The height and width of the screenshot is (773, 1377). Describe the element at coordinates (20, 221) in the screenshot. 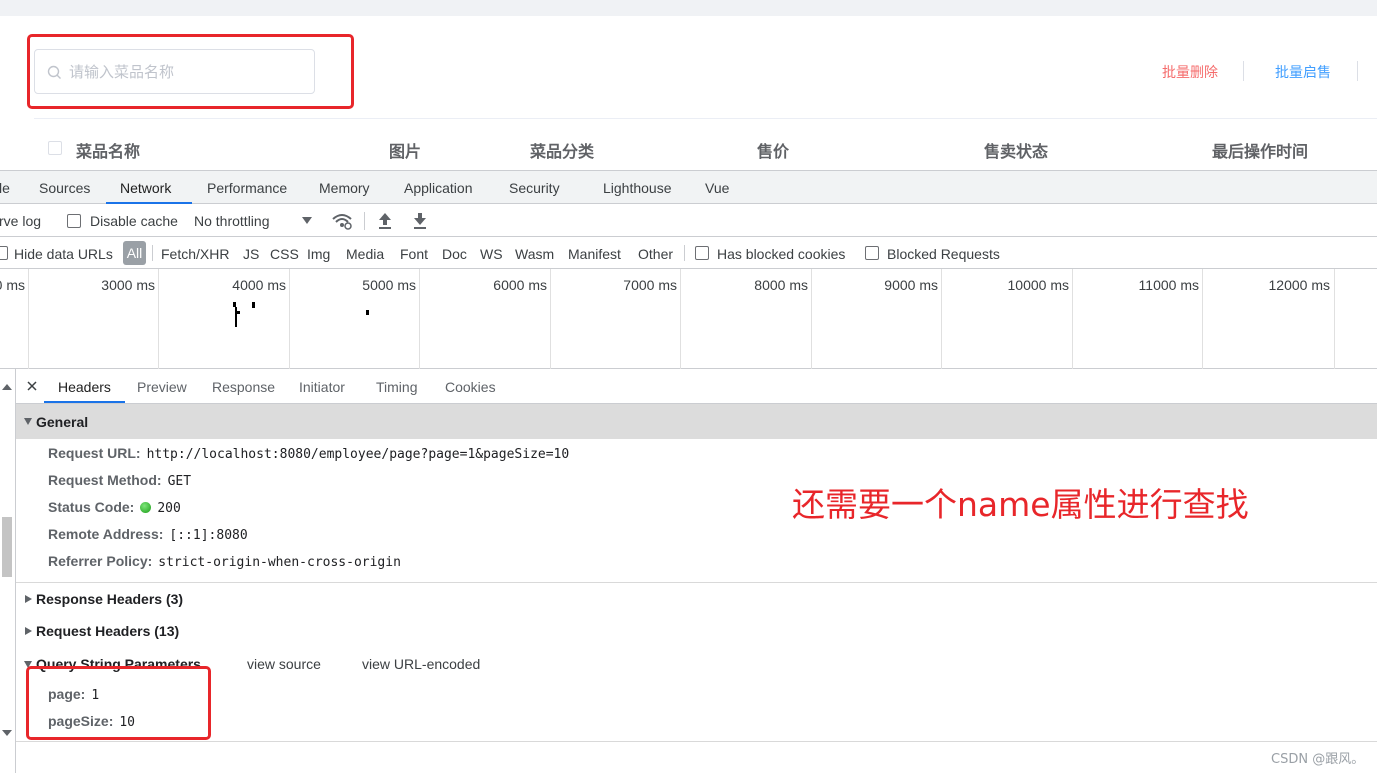

I see `preserve-log-label: rve log` at that location.